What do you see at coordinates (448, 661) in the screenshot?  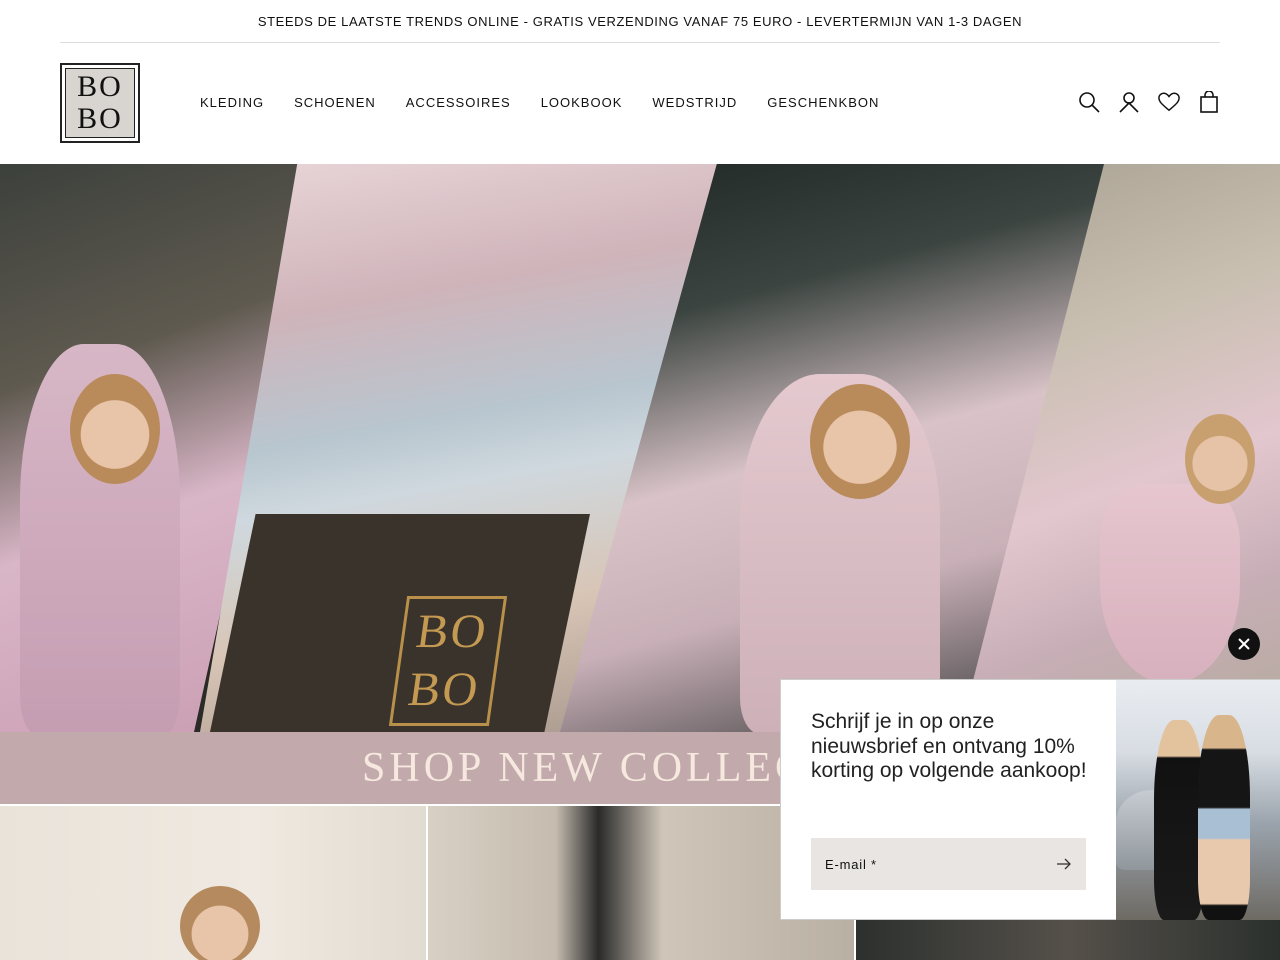 I see `bag-logo: BO BO` at bounding box center [448, 661].